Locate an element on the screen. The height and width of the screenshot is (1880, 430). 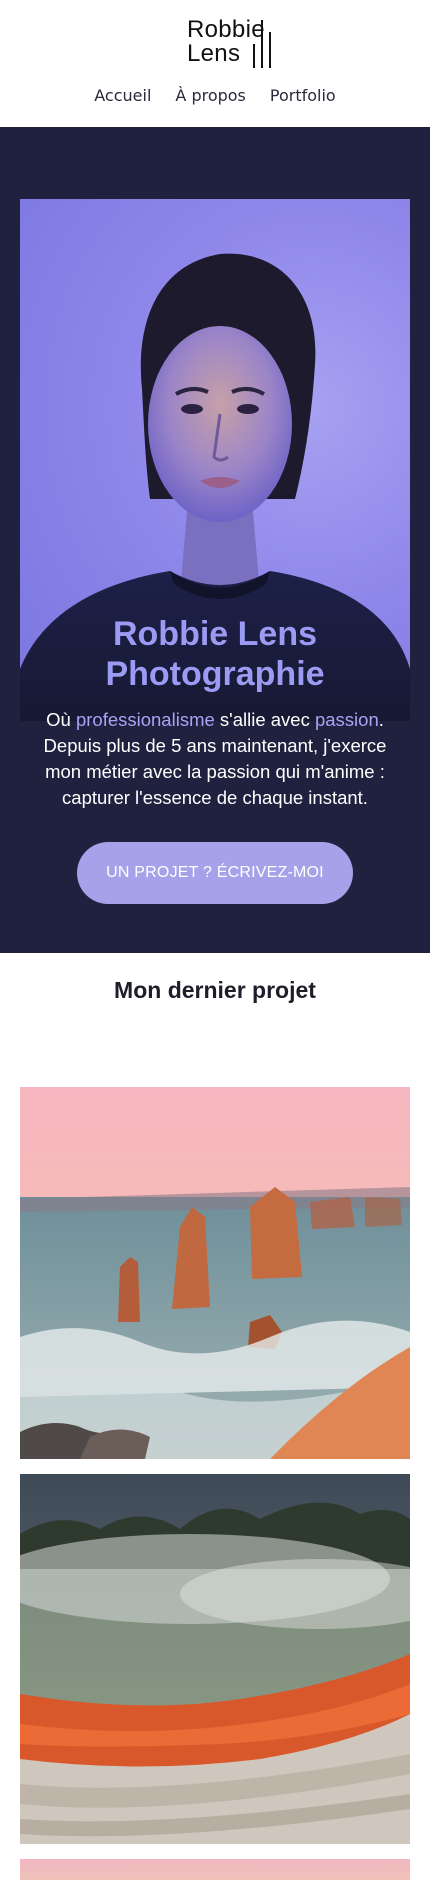
section-title: Mon dernier projet is located at coordinates (215, 990).